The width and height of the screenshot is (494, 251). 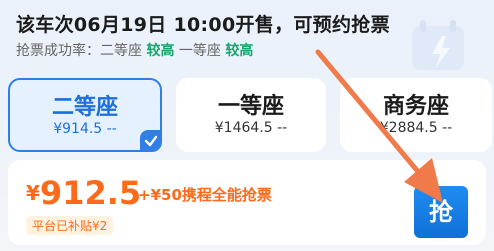 I want to click on rate-seat-first: 一等座, so click(x=199, y=51).